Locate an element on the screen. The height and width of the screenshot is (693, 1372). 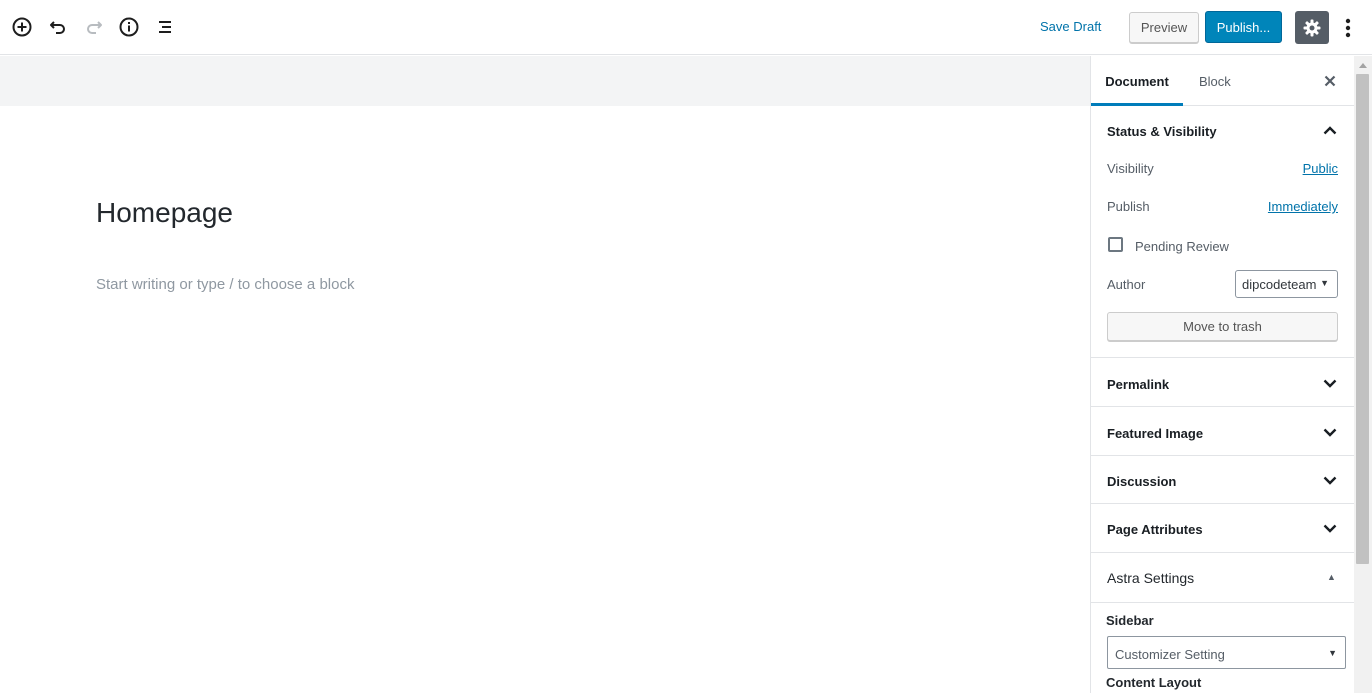
gear-icon is located at coordinates (1312, 27).